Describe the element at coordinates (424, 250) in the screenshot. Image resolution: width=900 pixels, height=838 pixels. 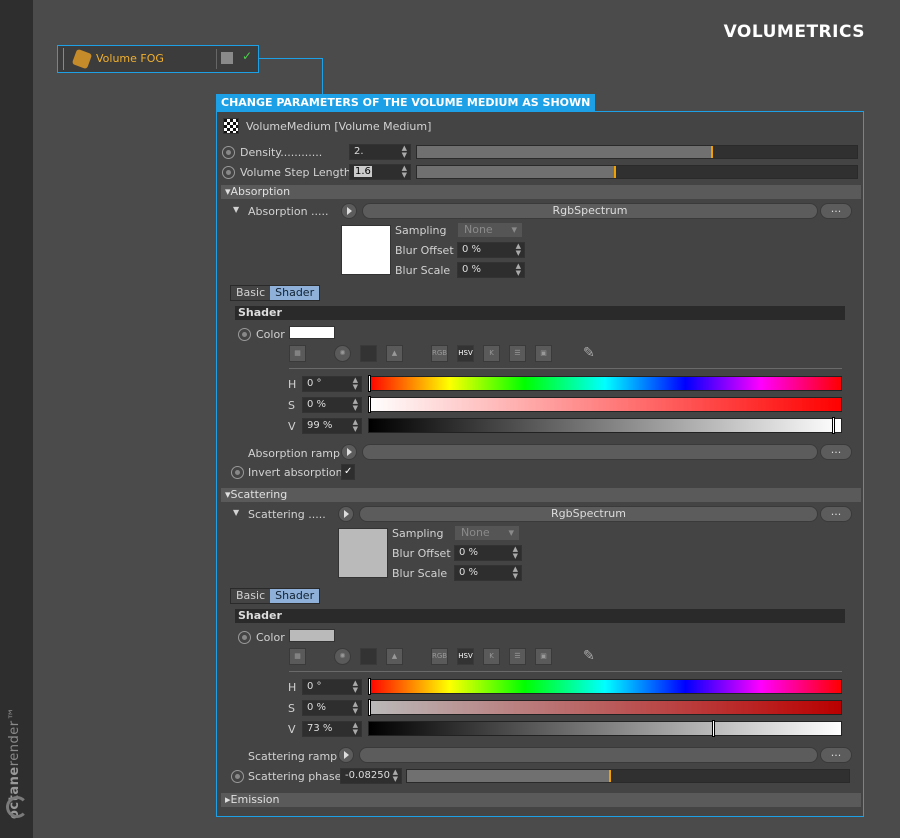
I see `abs-blur-offset-label: Blur Offset` at that location.